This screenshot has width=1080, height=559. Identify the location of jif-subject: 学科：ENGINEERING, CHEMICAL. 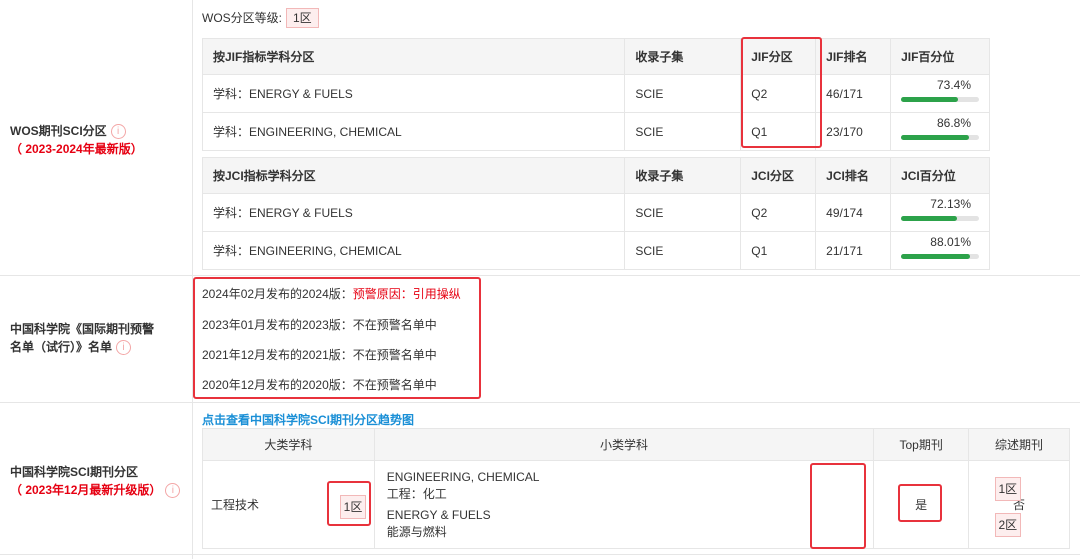
(413, 131).